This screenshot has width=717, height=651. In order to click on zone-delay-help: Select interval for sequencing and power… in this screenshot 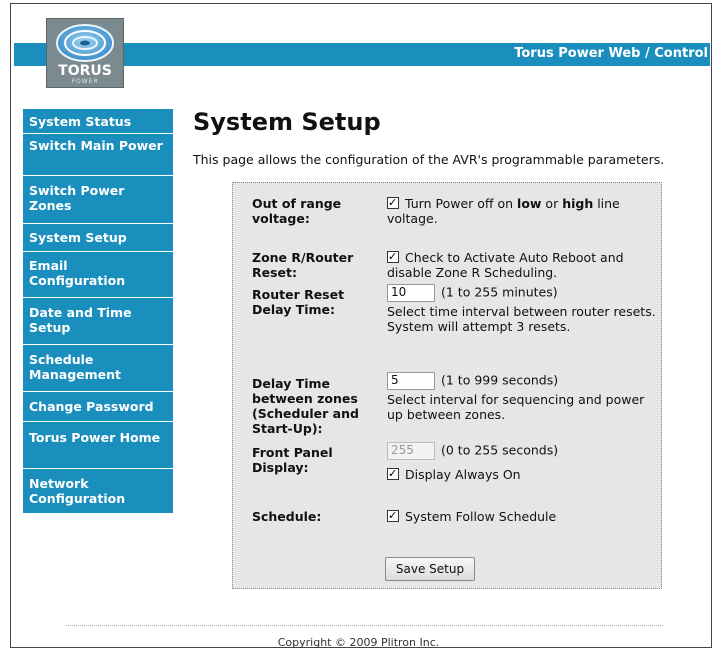, I will do `click(516, 407)`.